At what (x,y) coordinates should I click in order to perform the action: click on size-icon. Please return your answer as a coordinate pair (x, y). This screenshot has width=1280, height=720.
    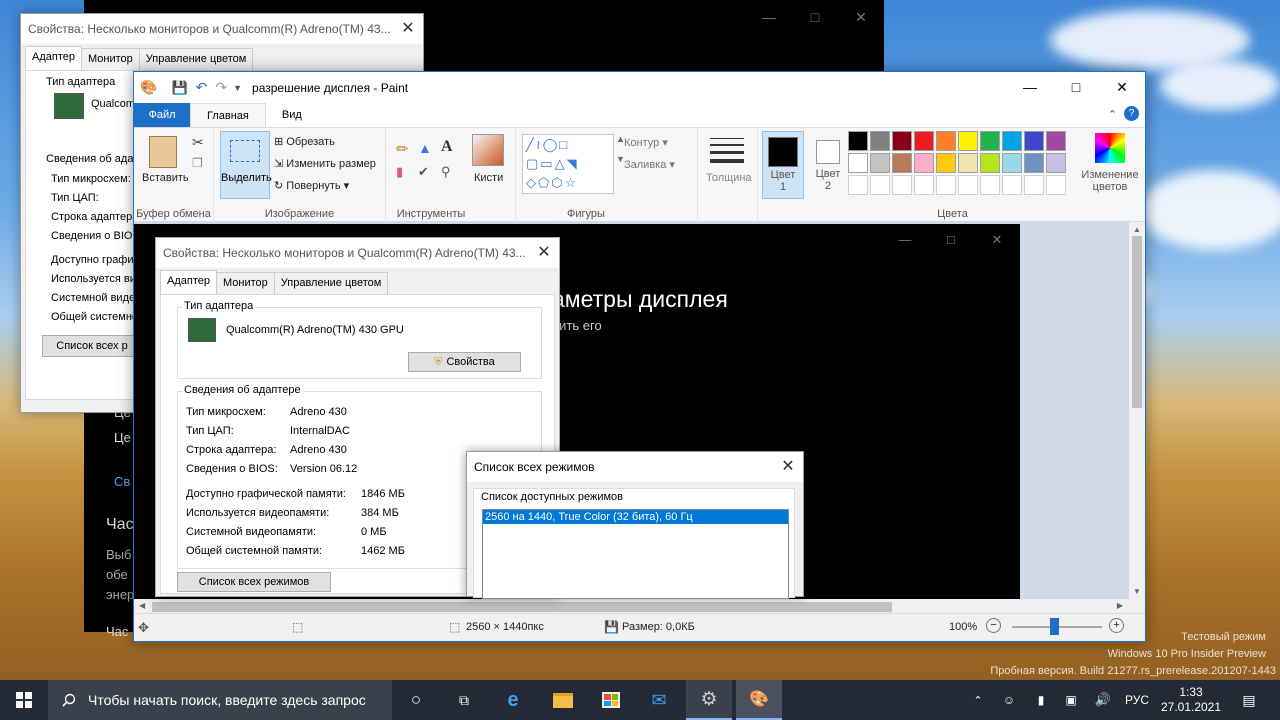
    Looking at the image, I should click on (727, 150).